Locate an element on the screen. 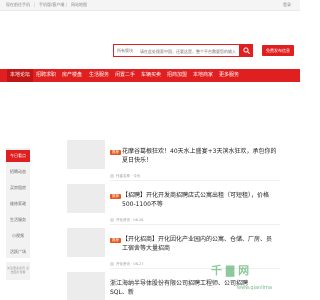  search-box: 所有版块 is located at coordinates (183, 50).